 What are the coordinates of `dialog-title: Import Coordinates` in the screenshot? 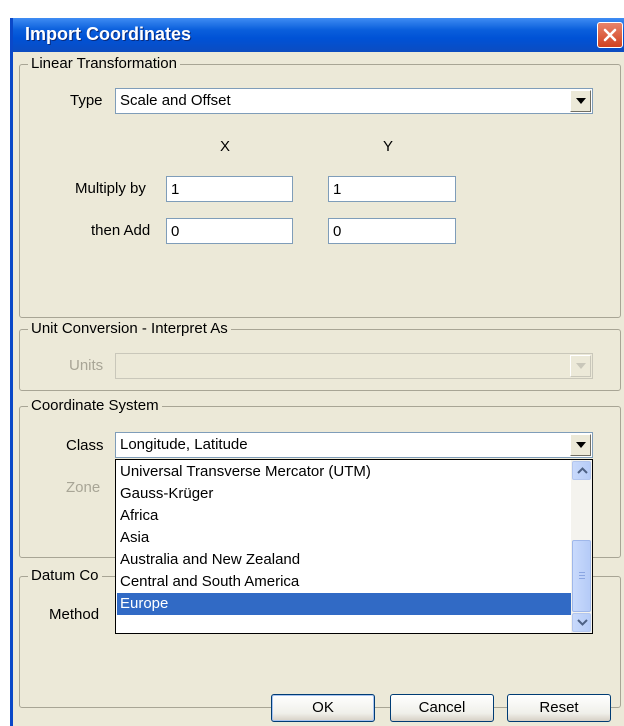 It's located at (108, 34).